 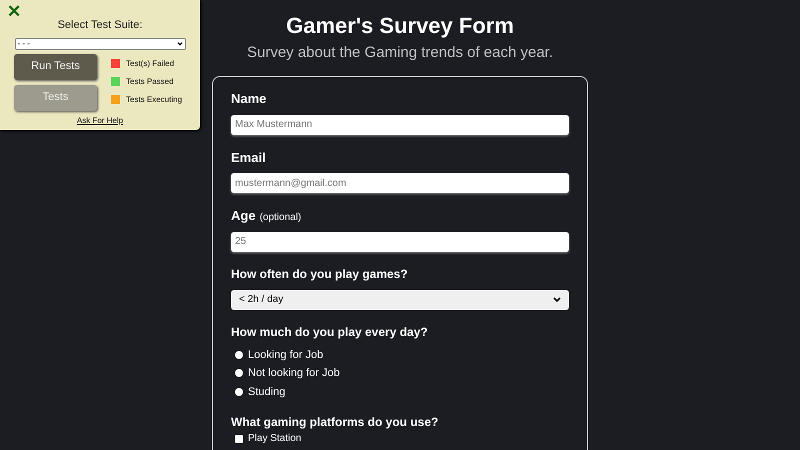 What do you see at coordinates (267, 392) in the screenshot?
I see `radio-label: Studing` at bounding box center [267, 392].